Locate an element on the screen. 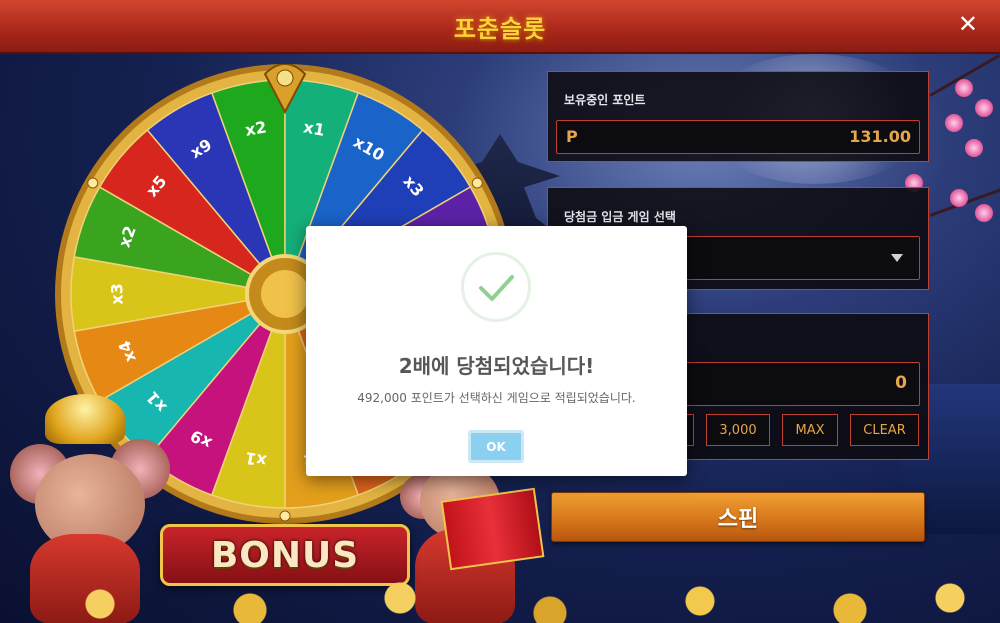 This screenshot has width=1000, height=623. modal-message: 492,000 포인트가 선택하신 게임으로 적립되었습니다. is located at coordinates (496, 398).